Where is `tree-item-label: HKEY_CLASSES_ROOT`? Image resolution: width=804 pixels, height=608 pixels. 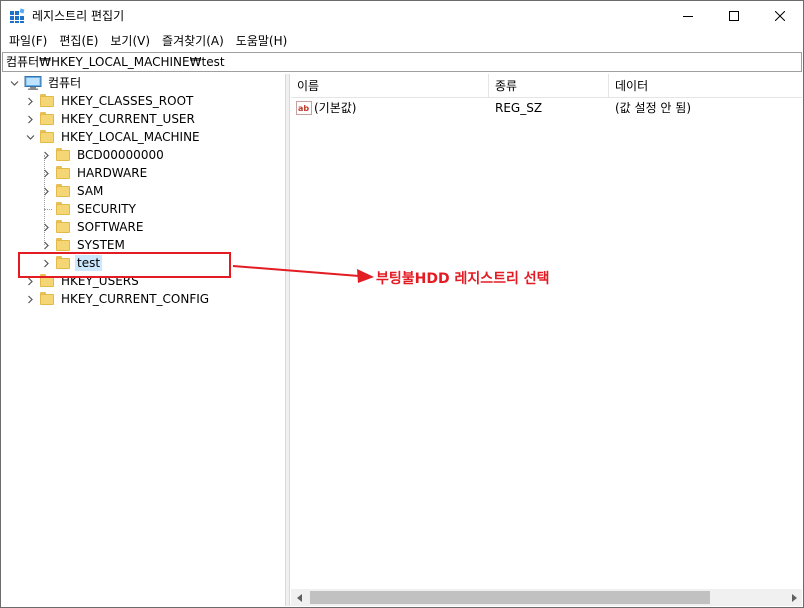
tree-item-label: HKEY_CLASSES_ROOT is located at coordinates (127, 101).